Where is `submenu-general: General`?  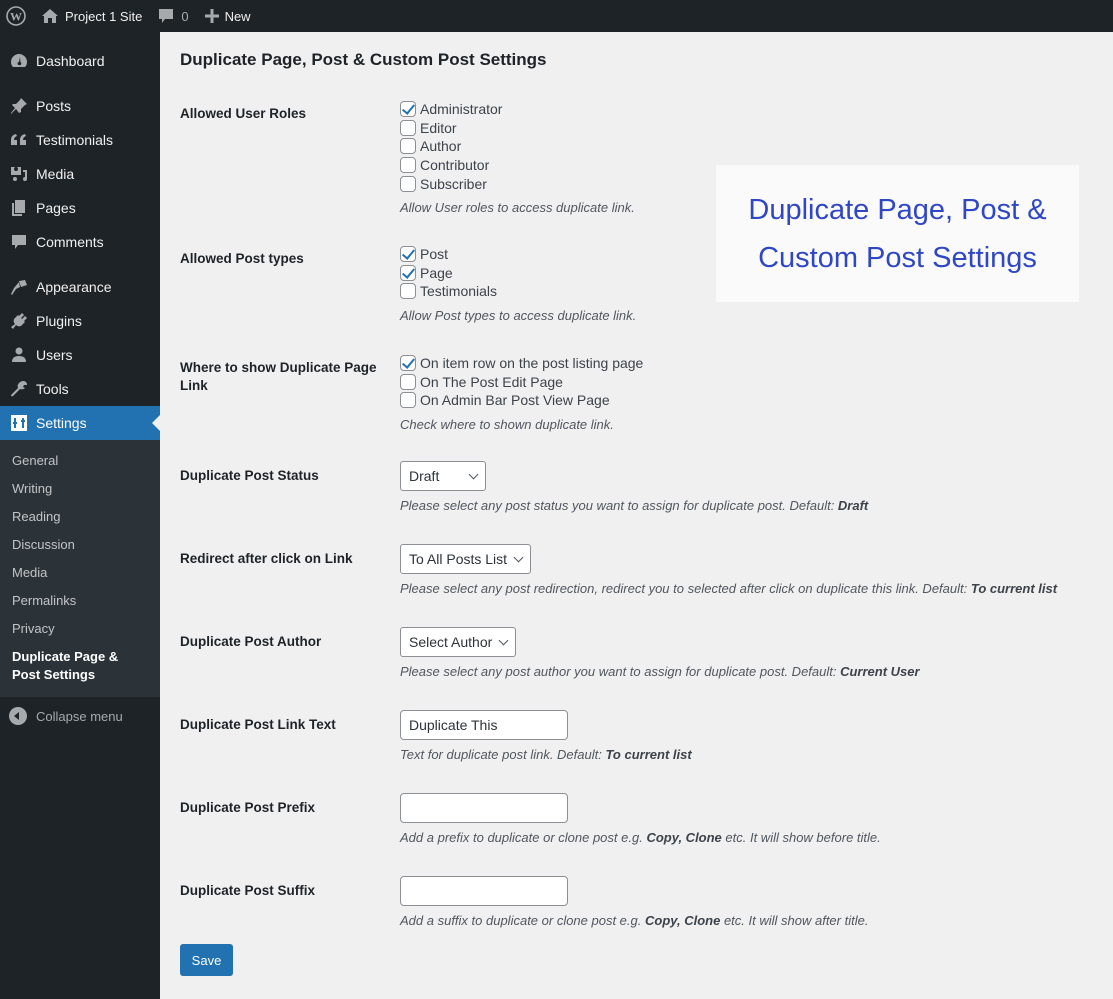
submenu-general: General is located at coordinates (80, 461).